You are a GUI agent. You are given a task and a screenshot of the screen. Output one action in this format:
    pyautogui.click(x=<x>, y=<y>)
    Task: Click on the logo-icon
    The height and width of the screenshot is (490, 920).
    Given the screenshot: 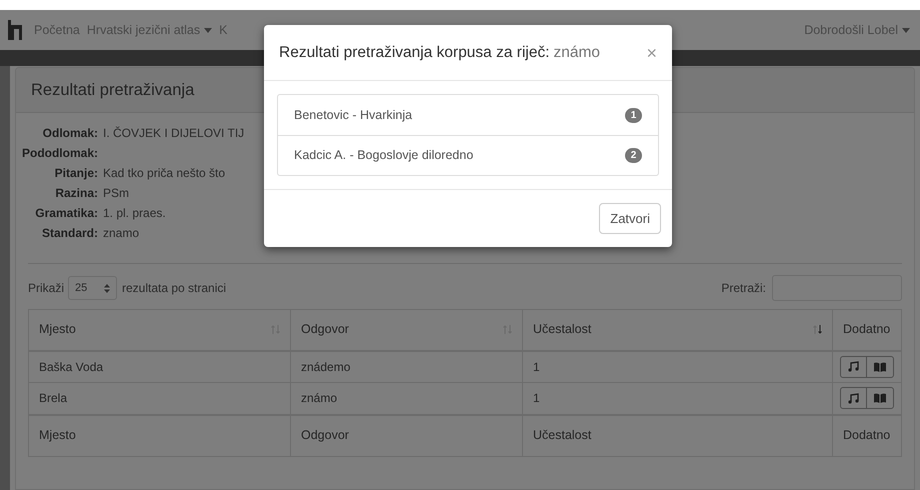 What is the action you would take?
    pyautogui.click(x=15, y=30)
    